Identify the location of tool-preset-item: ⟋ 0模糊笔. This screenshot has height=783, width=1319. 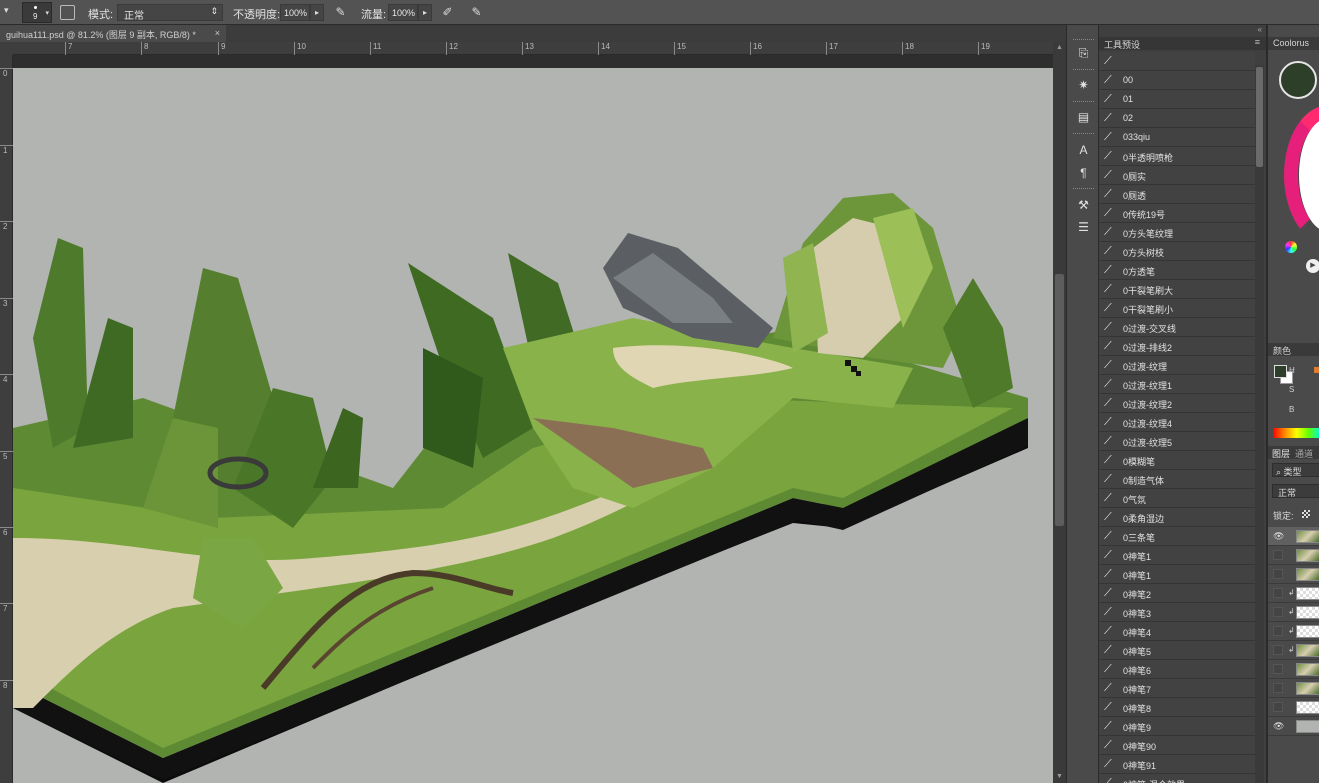
(1177, 460).